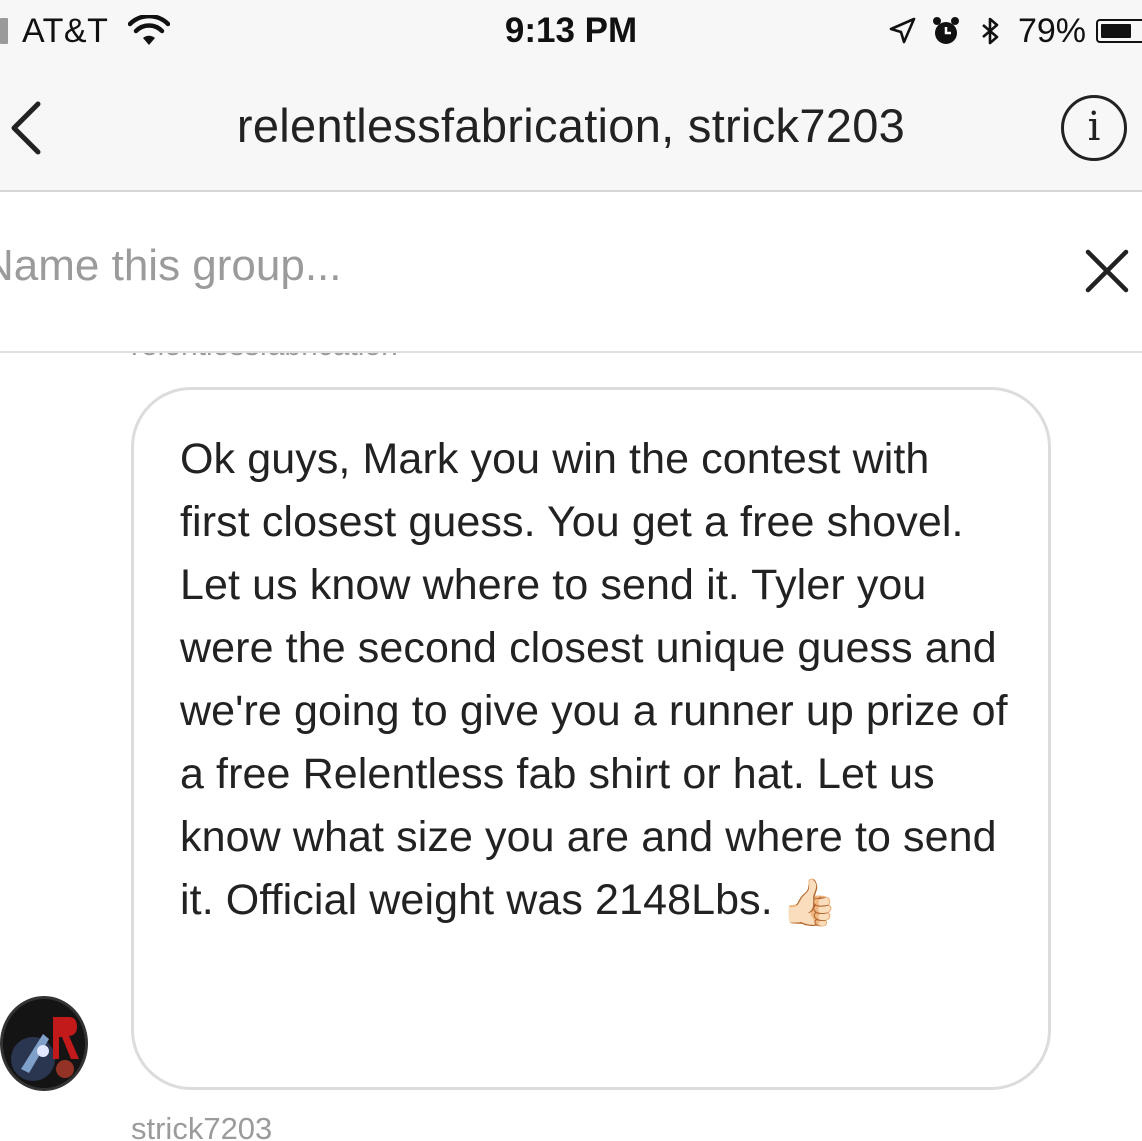 Image resolution: width=1142 pixels, height=1141 pixels. What do you see at coordinates (945, 30) in the screenshot?
I see `alarm-icon` at bounding box center [945, 30].